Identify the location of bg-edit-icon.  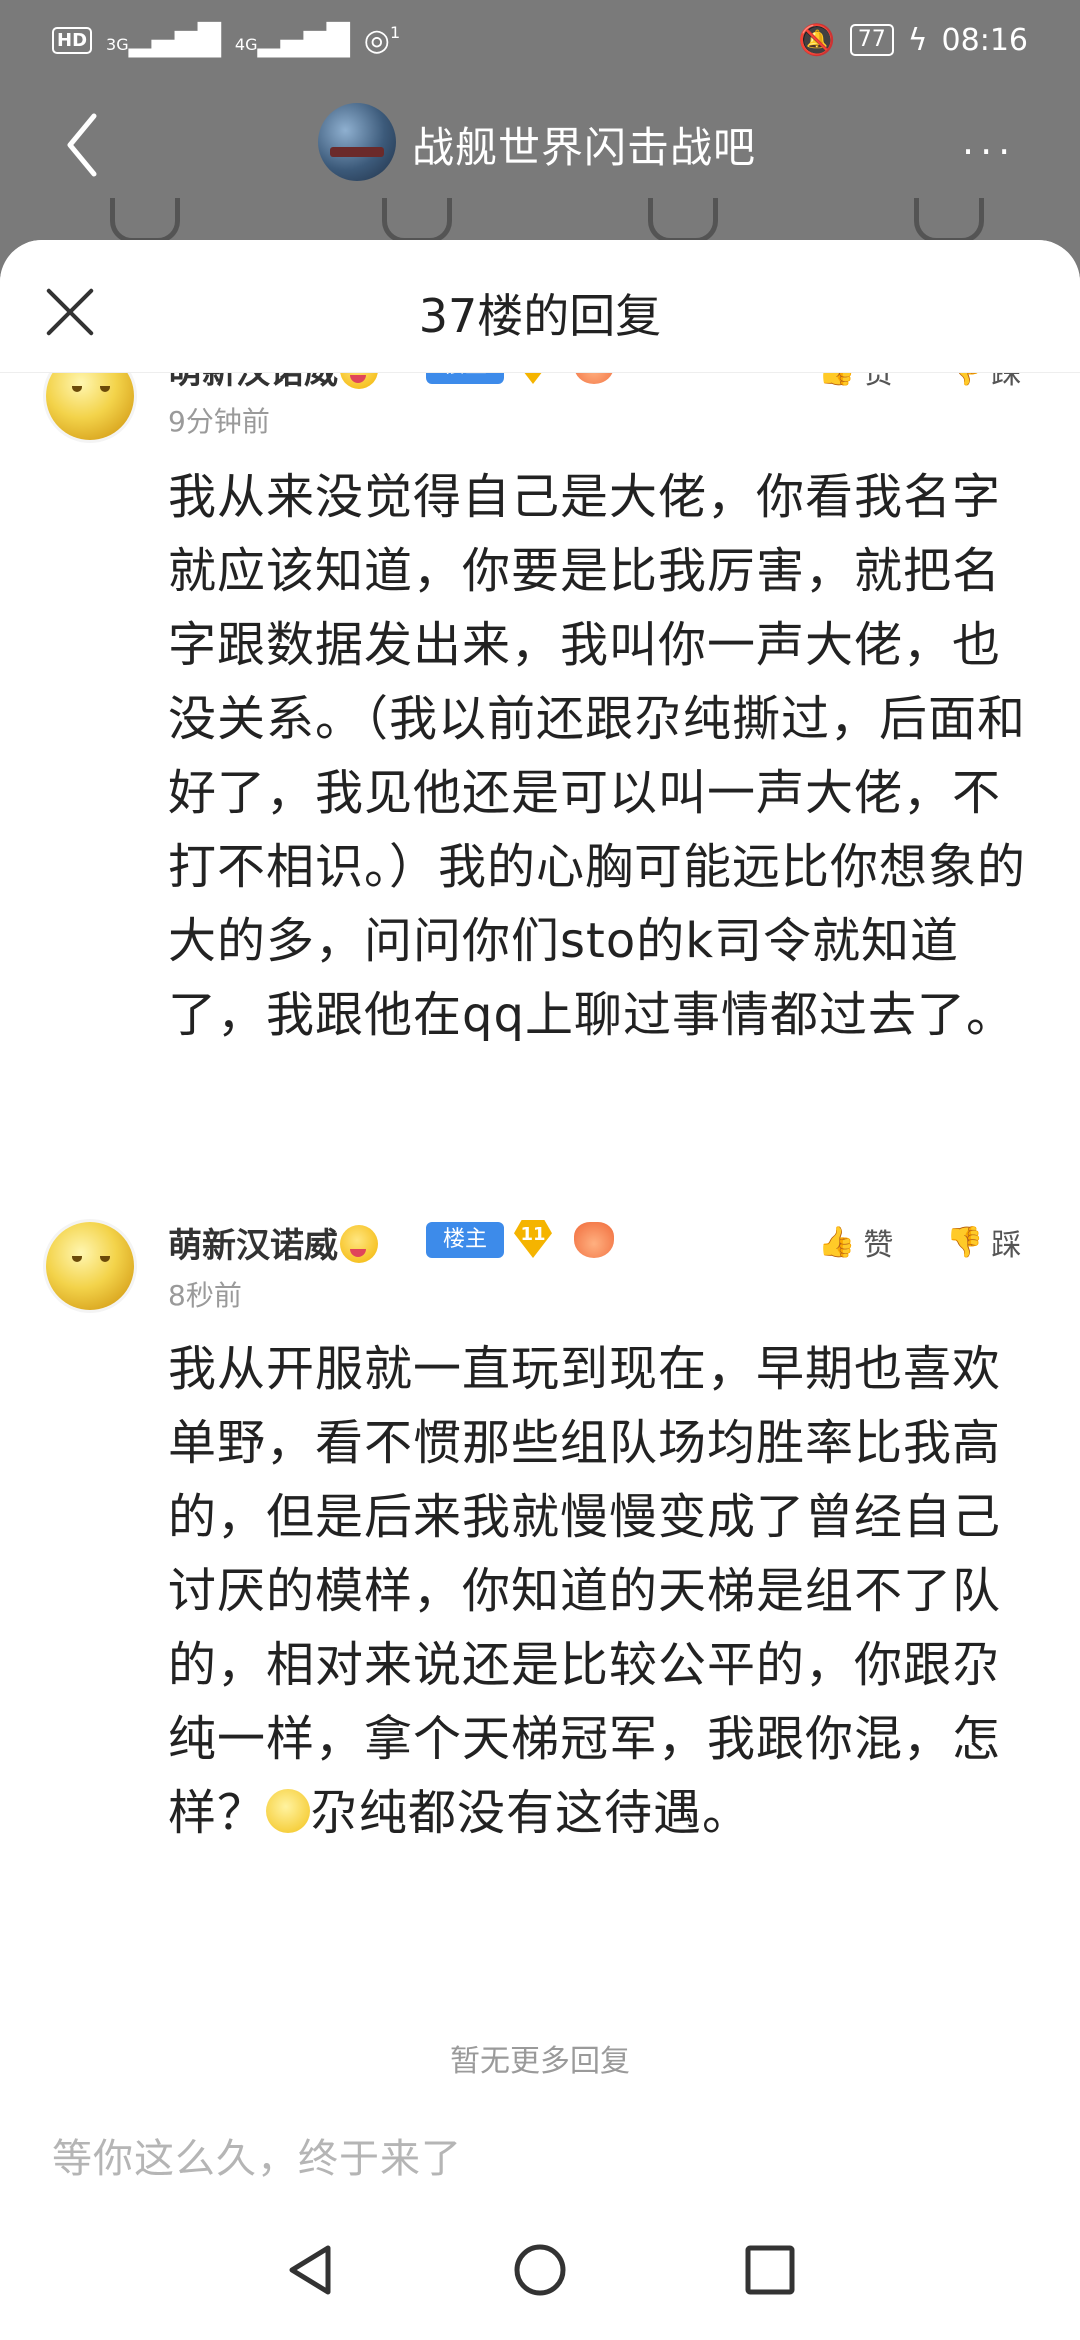
(417, 220).